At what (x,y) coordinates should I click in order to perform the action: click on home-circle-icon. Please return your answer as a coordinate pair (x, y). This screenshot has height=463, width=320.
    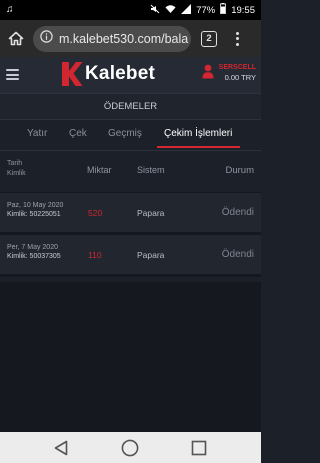
    Looking at the image, I should click on (130, 448).